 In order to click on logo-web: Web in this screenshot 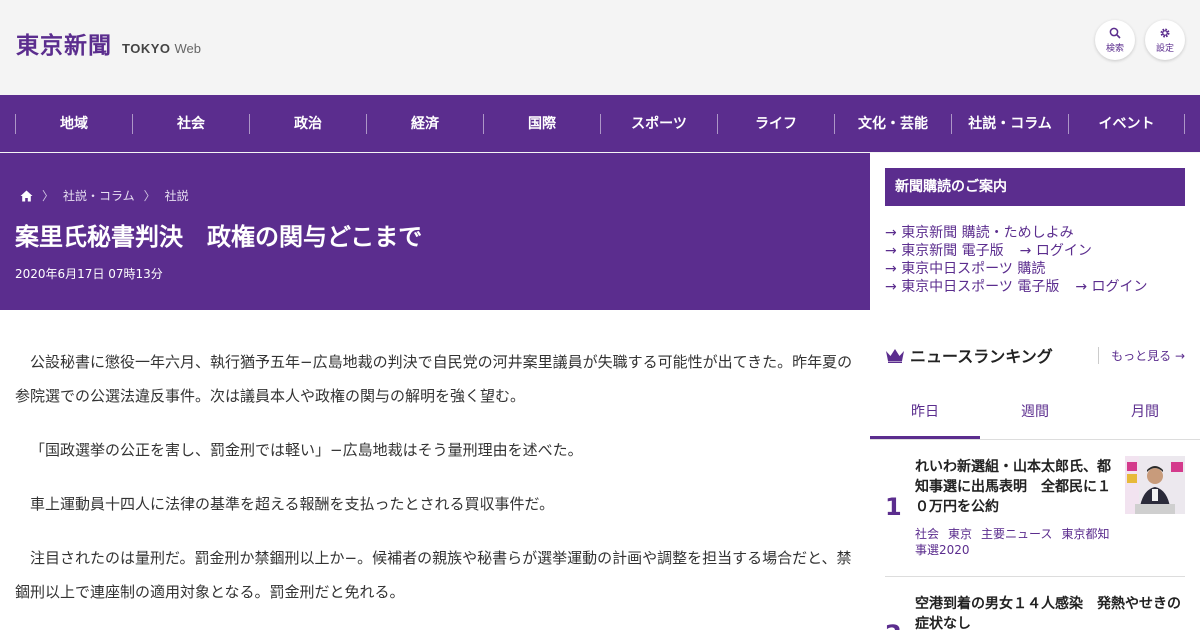, I will do `click(188, 48)`.